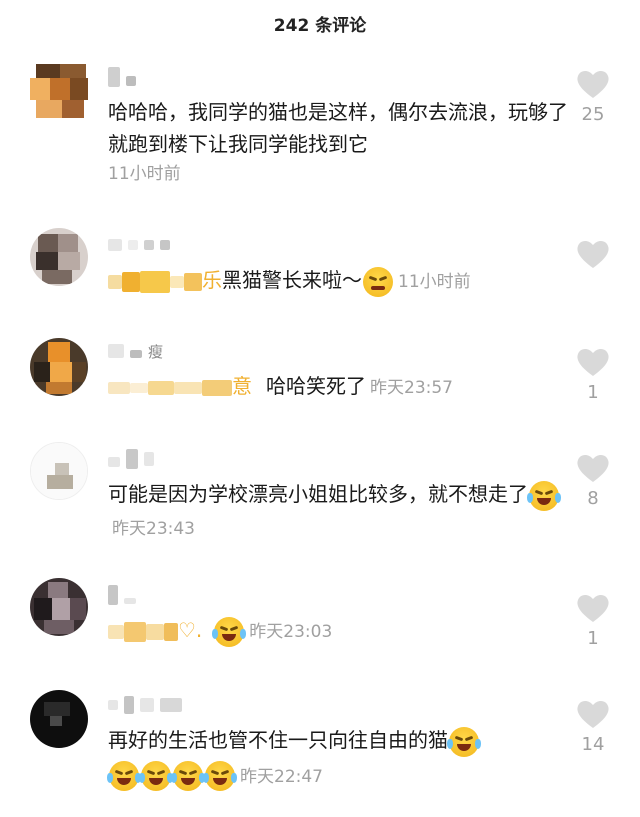 This screenshot has height=817, width=640. Describe the element at coordinates (593, 744) in the screenshot. I see `like-count: 14` at that location.